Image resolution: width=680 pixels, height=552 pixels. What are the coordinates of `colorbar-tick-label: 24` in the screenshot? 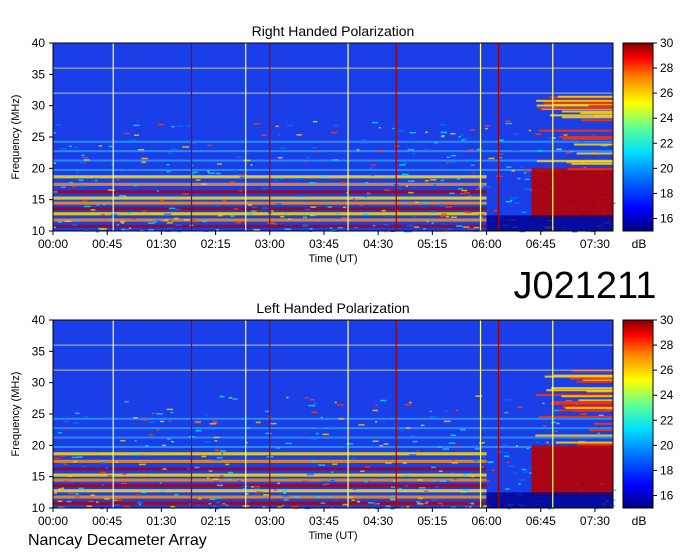 It's located at (667, 395).